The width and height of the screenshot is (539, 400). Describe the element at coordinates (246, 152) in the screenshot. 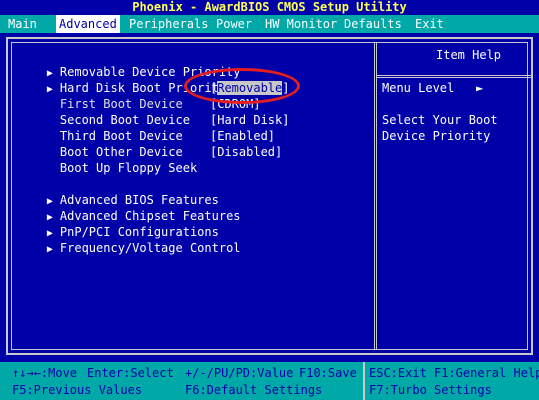

I see `boot-floppy-seek-value: [Disabled]` at that location.